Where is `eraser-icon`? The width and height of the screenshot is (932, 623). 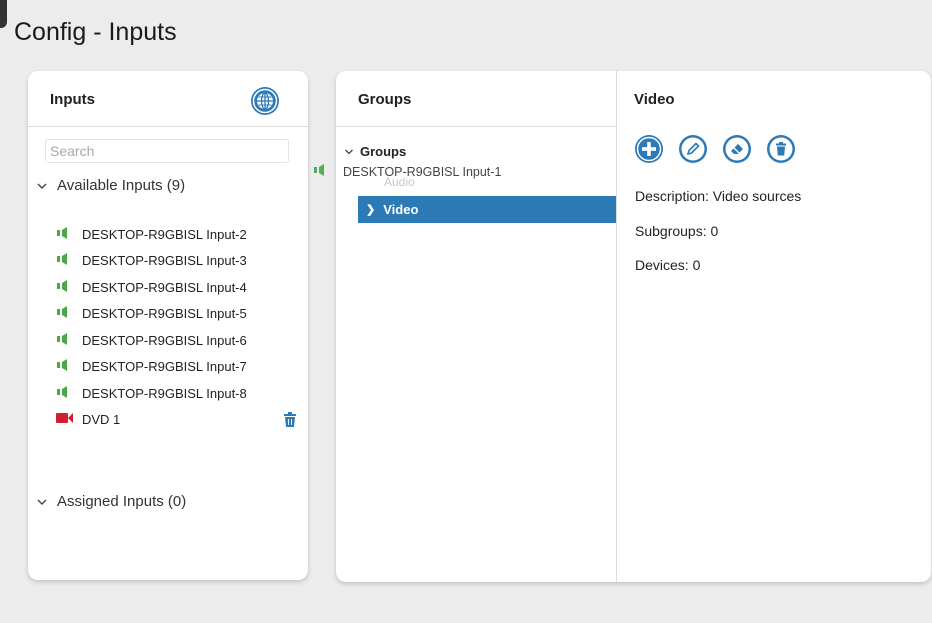 eraser-icon is located at coordinates (737, 149).